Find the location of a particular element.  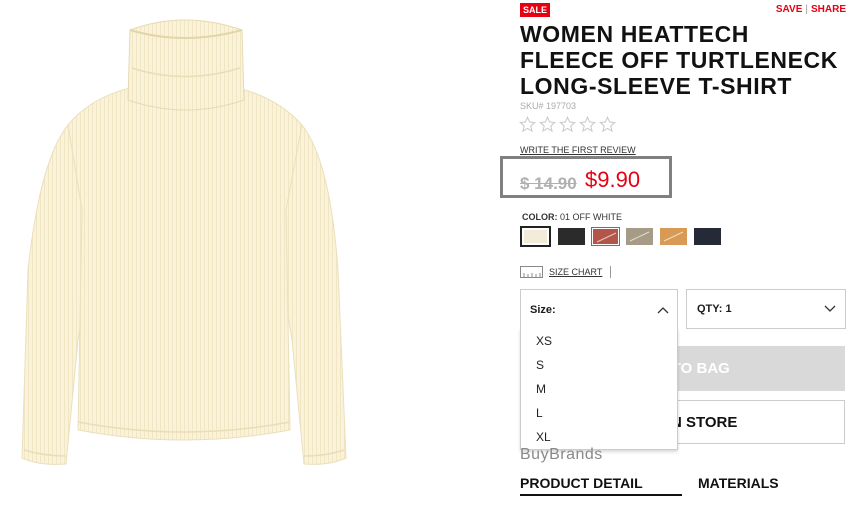

top-links: SAVE | SHARE is located at coordinates (811, 9).